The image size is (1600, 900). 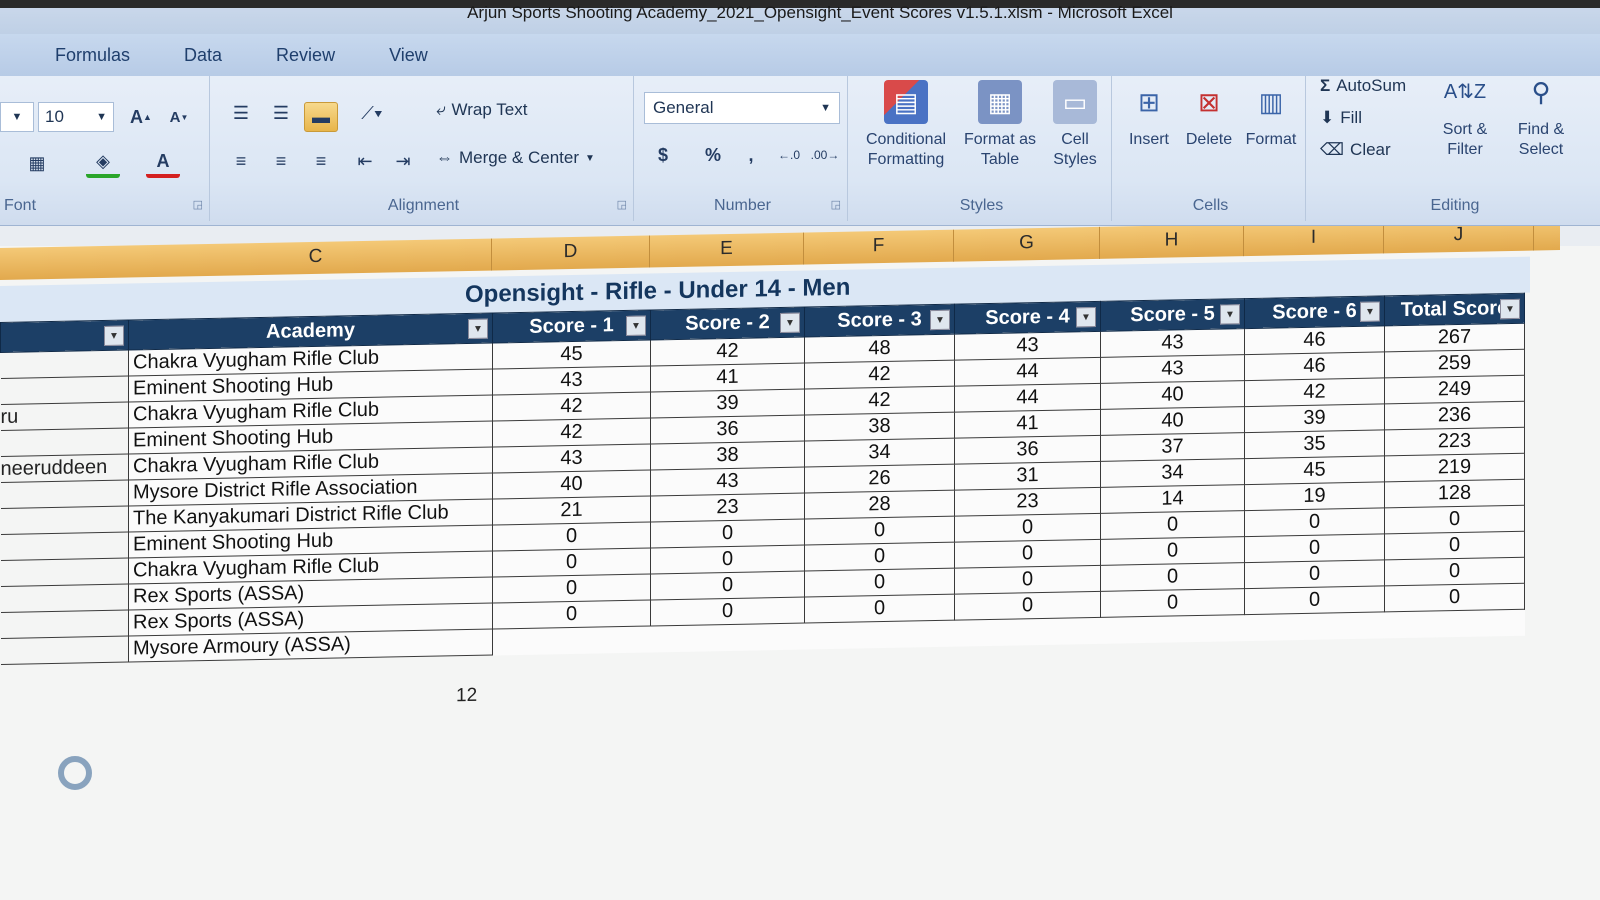 I want to click on total-score-cell: 267, so click(x=1454, y=337).